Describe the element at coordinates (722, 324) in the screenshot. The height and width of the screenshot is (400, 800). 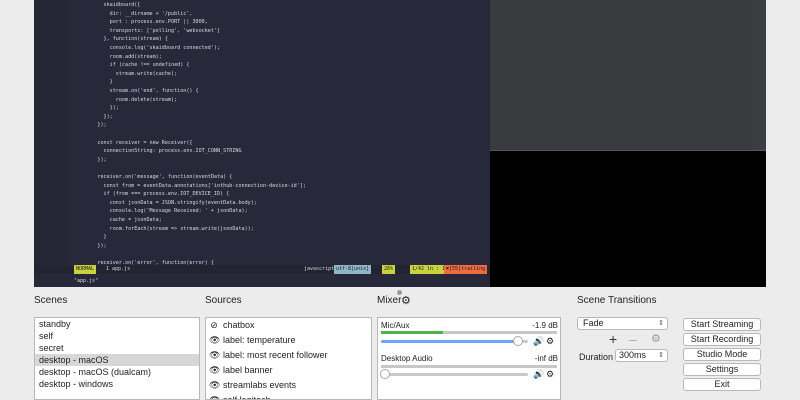
I see `start-streaming-button: Start Streaming` at that location.